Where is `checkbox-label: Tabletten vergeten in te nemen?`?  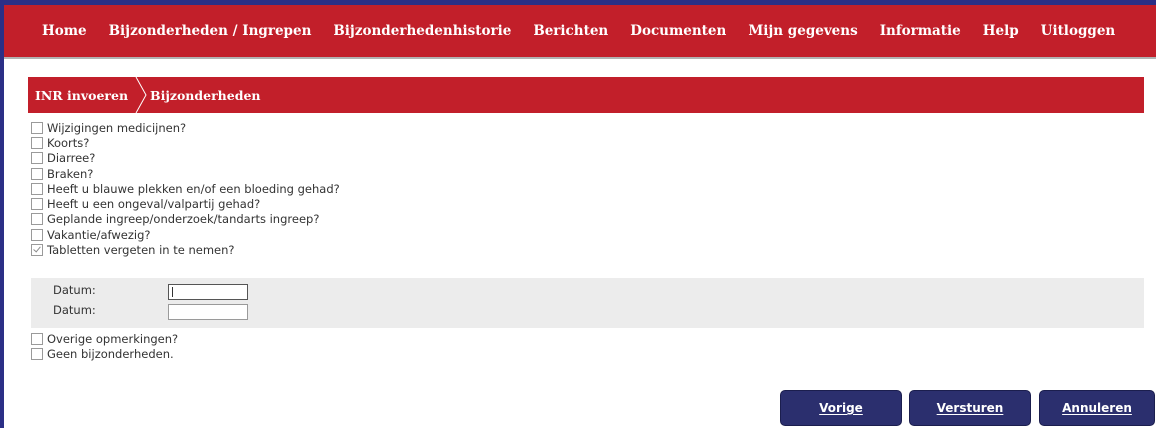 checkbox-label: Tabletten vergeten in te nemen? is located at coordinates (141, 250).